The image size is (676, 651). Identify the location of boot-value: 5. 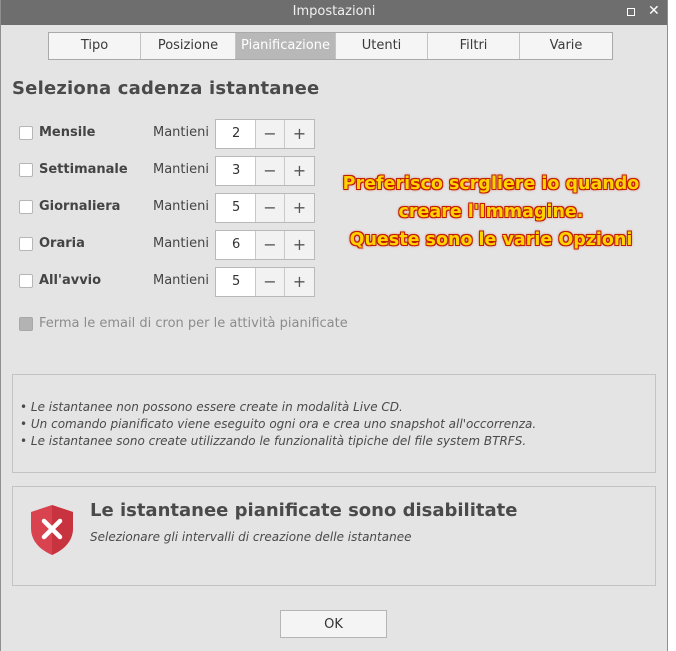
(236, 282).